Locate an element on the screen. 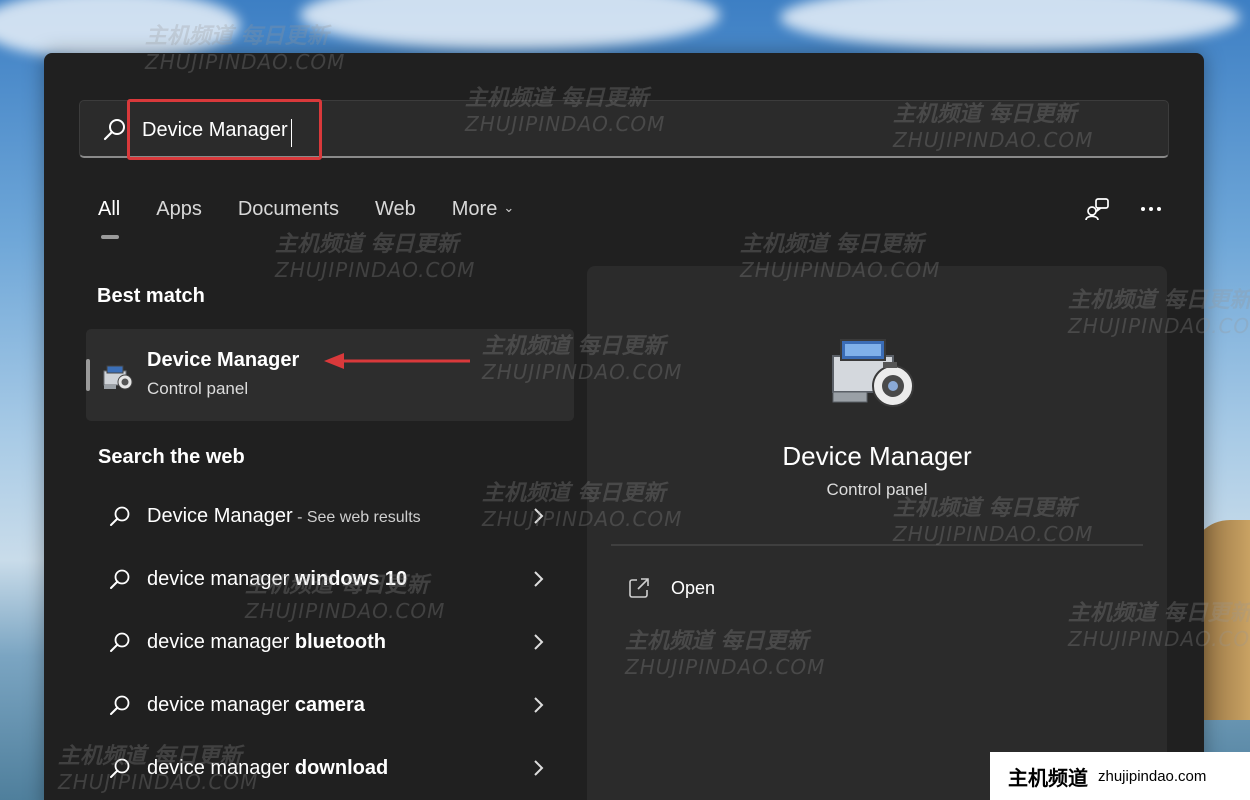 This screenshot has height=800, width=1250. web-result-row: device manager windows 10 is located at coordinates (330, 579).